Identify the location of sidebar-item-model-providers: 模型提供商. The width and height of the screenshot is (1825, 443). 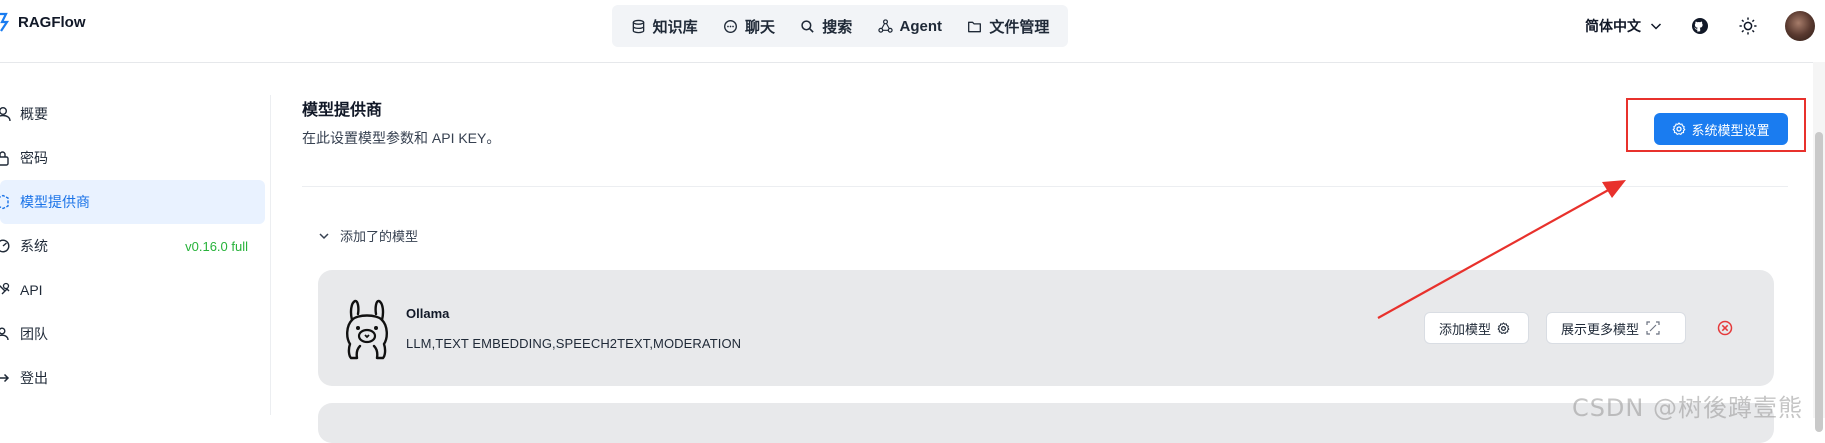
(132, 202).